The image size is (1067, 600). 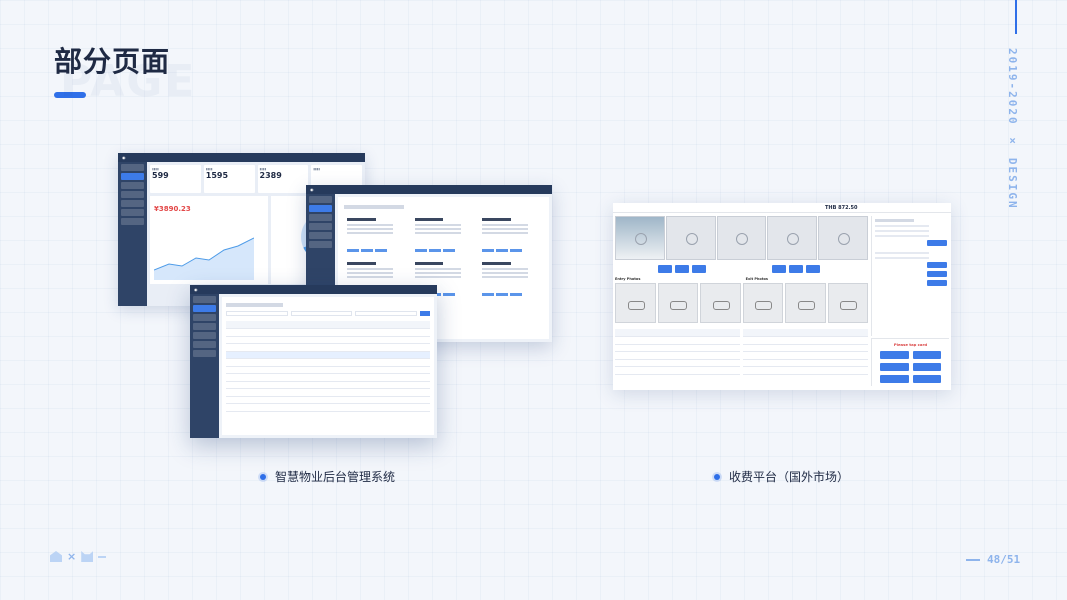 What do you see at coordinates (1016, 17) in the screenshot?
I see `top-accent-line` at bounding box center [1016, 17].